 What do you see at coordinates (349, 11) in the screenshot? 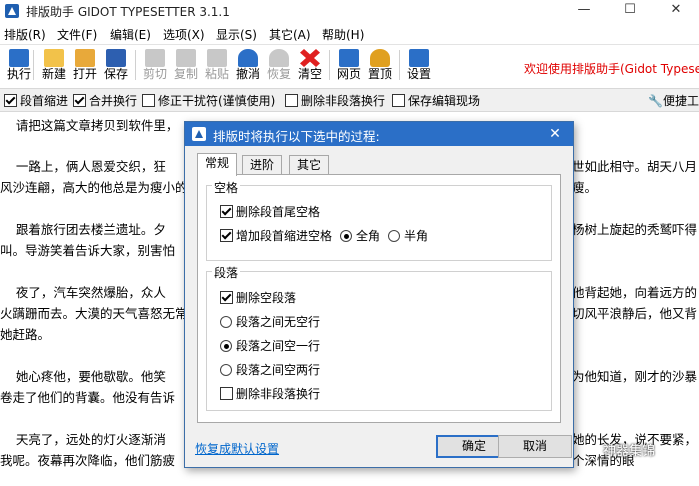
I see `title-bar: 排版助手 GIDOT TYPESETTER 3.1.1 — ☐ ✕` at bounding box center [349, 11].